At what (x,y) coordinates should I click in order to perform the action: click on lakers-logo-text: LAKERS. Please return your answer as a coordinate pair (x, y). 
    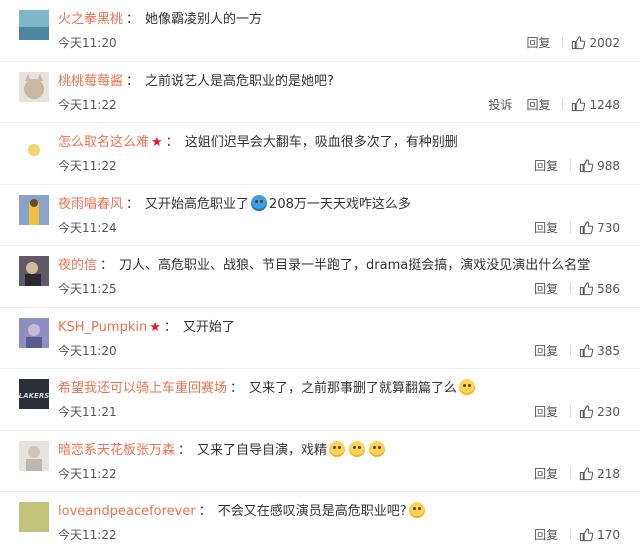
    Looking at the image, I should click on (34, 396).